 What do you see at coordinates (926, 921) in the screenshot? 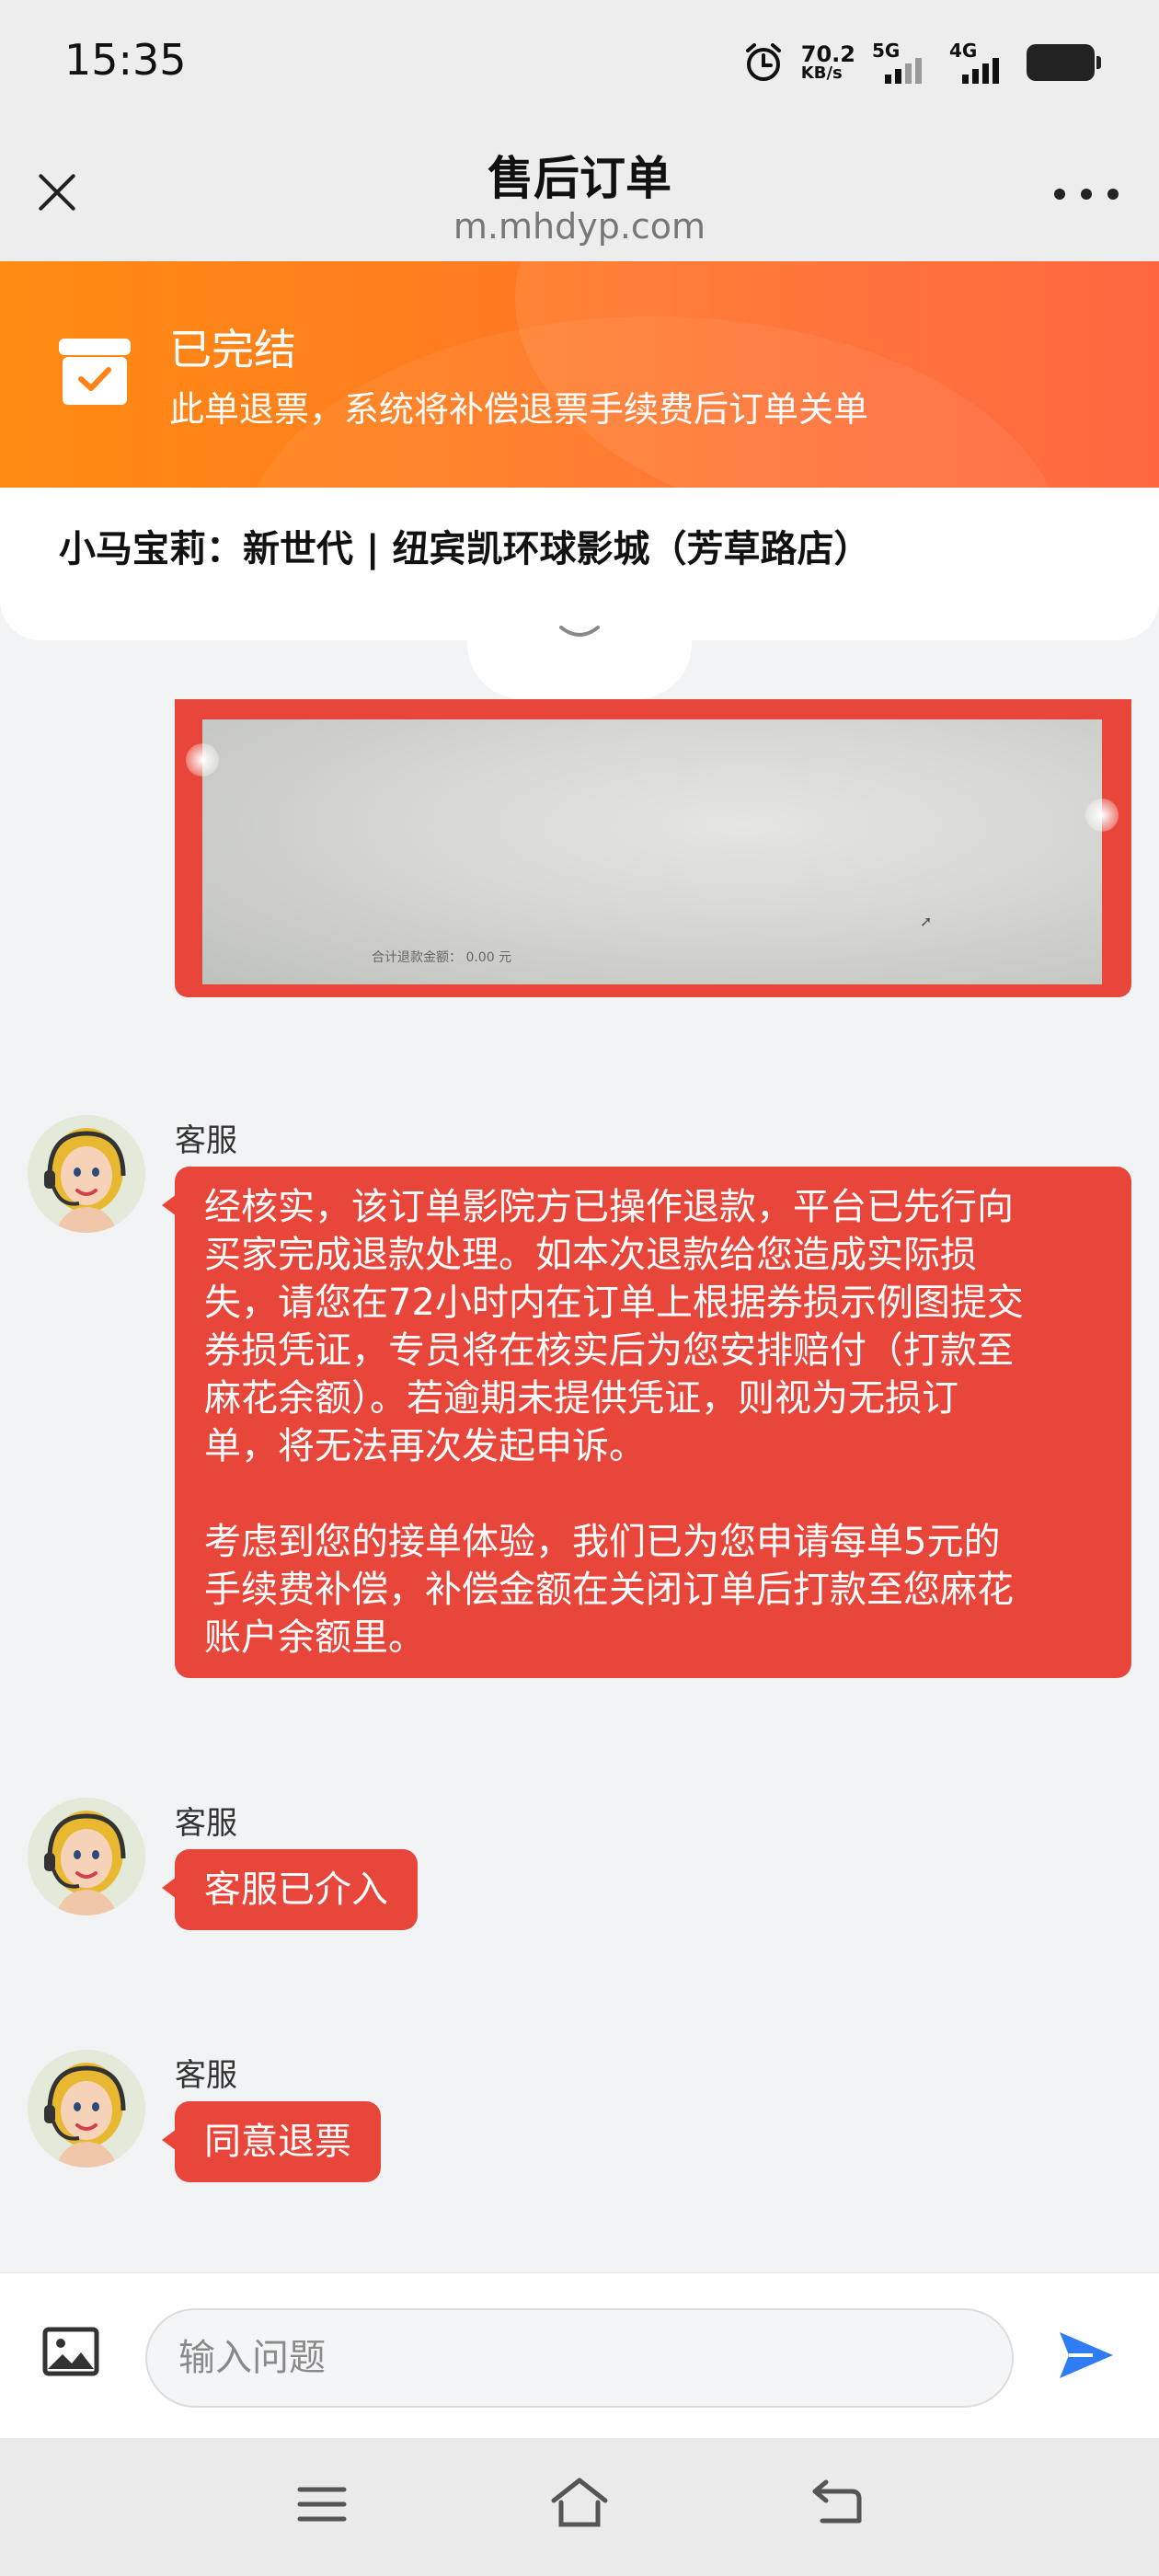
I see `cursor-icon: ➚` at bounding box center [926, 921].